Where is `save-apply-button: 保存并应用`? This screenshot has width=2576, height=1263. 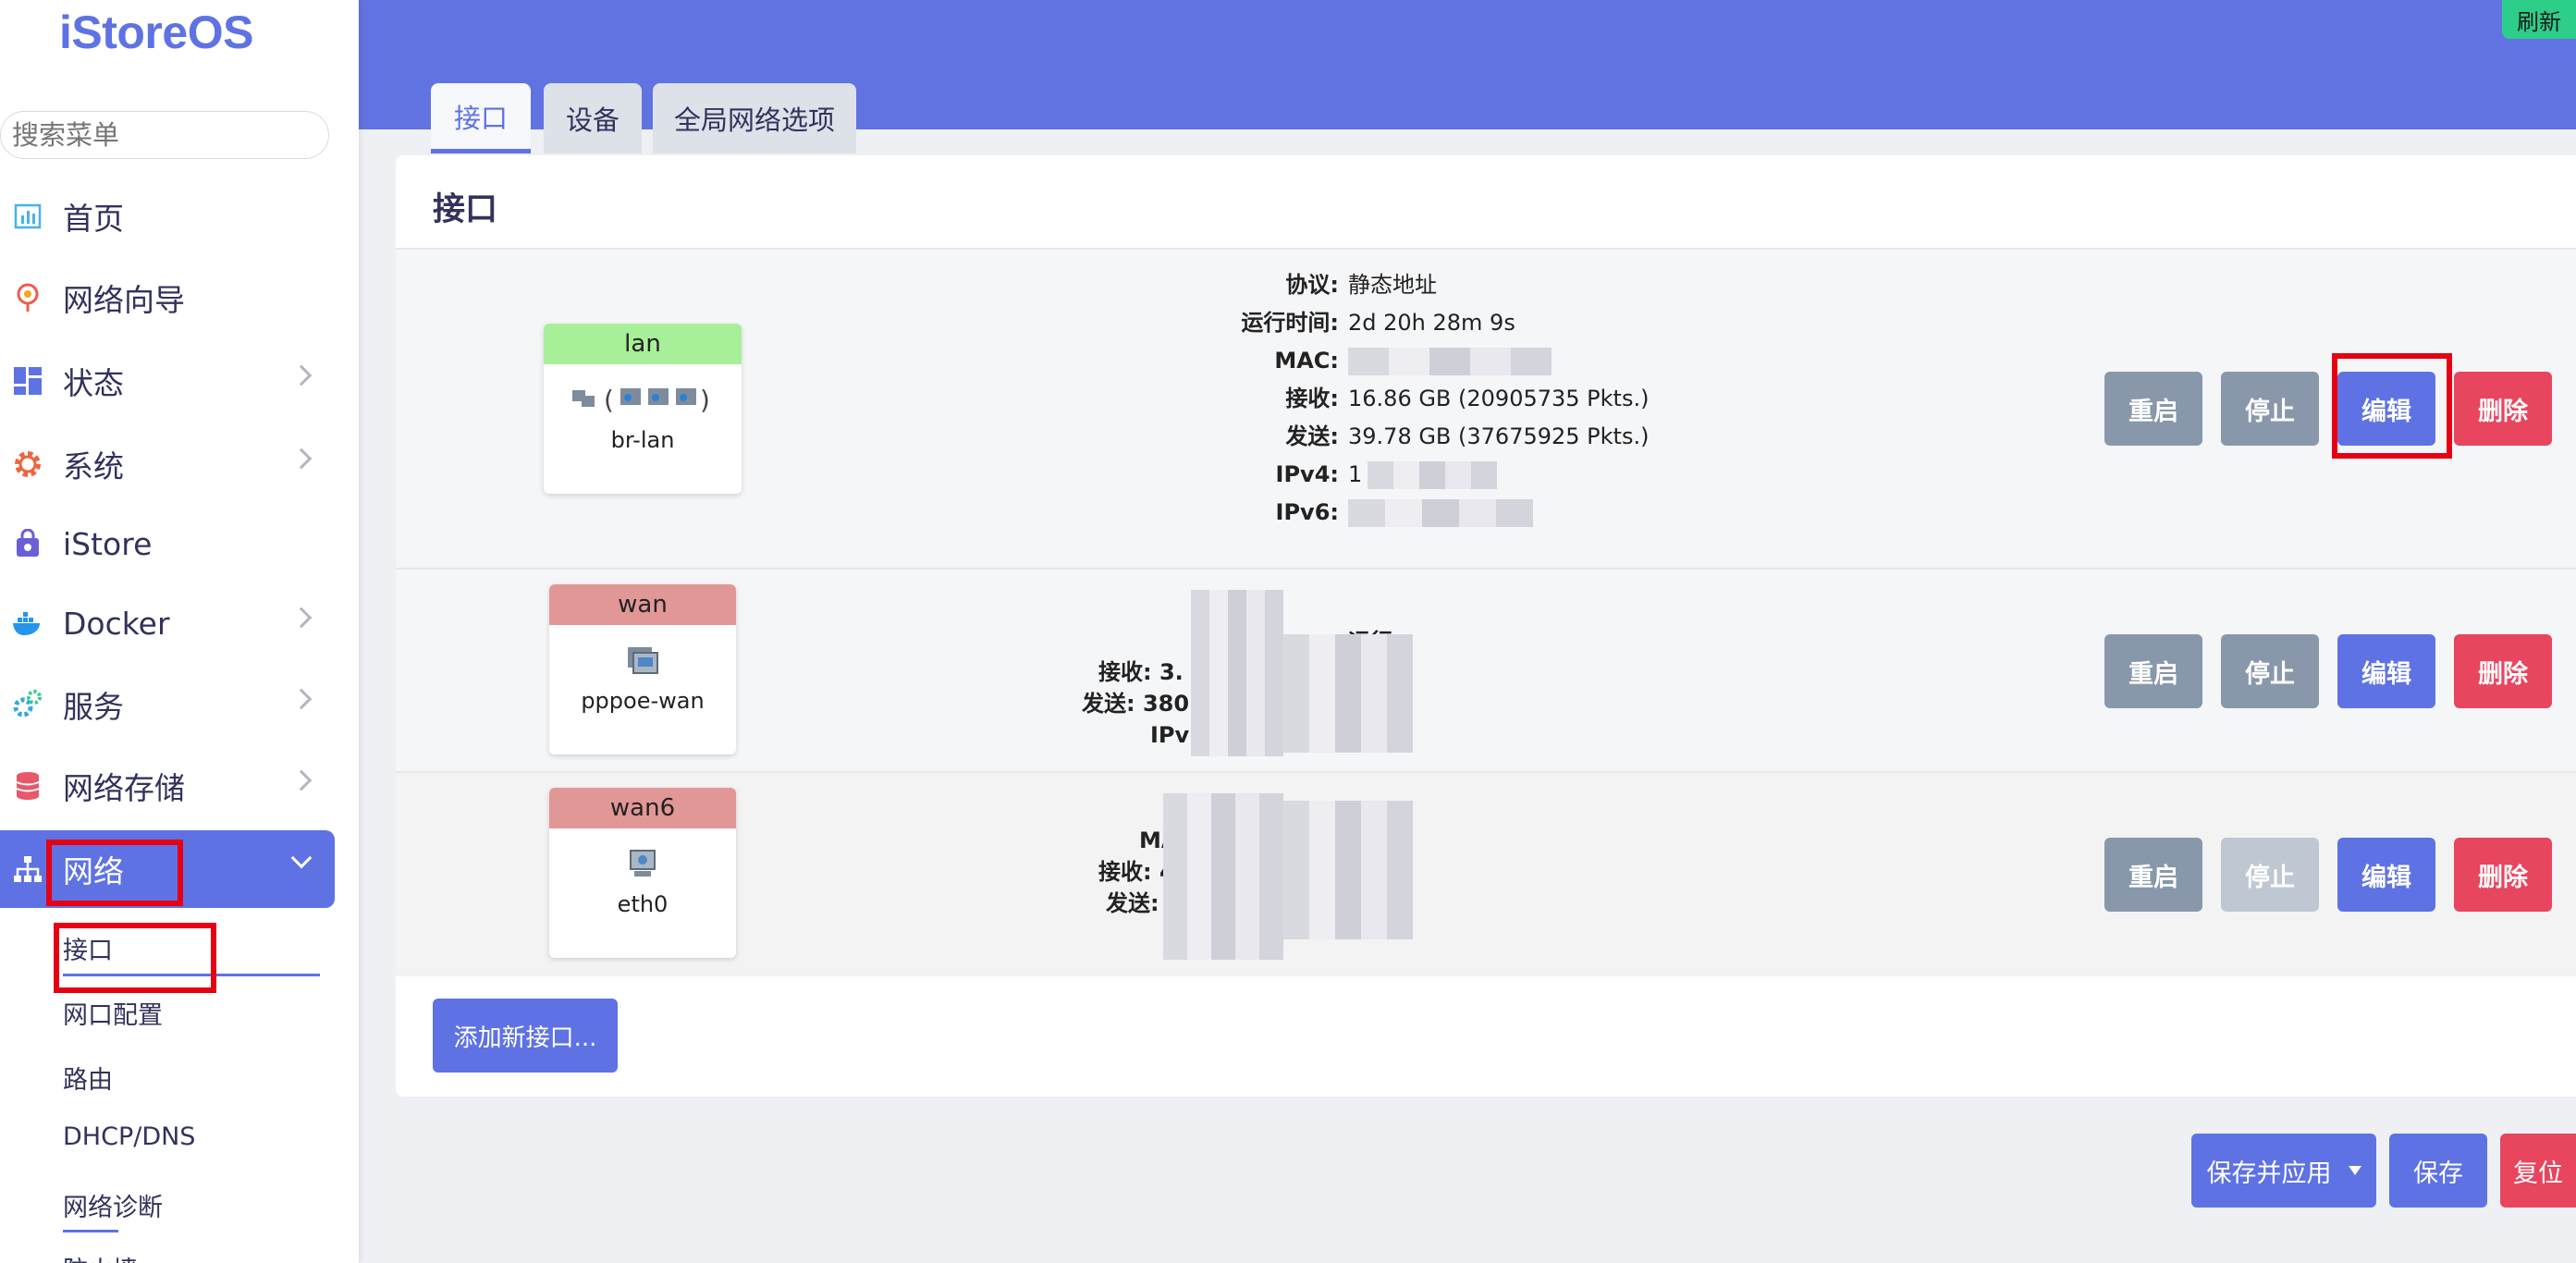
save-apply-button: 保存并应用 is located at coordinates (2283, 1171).